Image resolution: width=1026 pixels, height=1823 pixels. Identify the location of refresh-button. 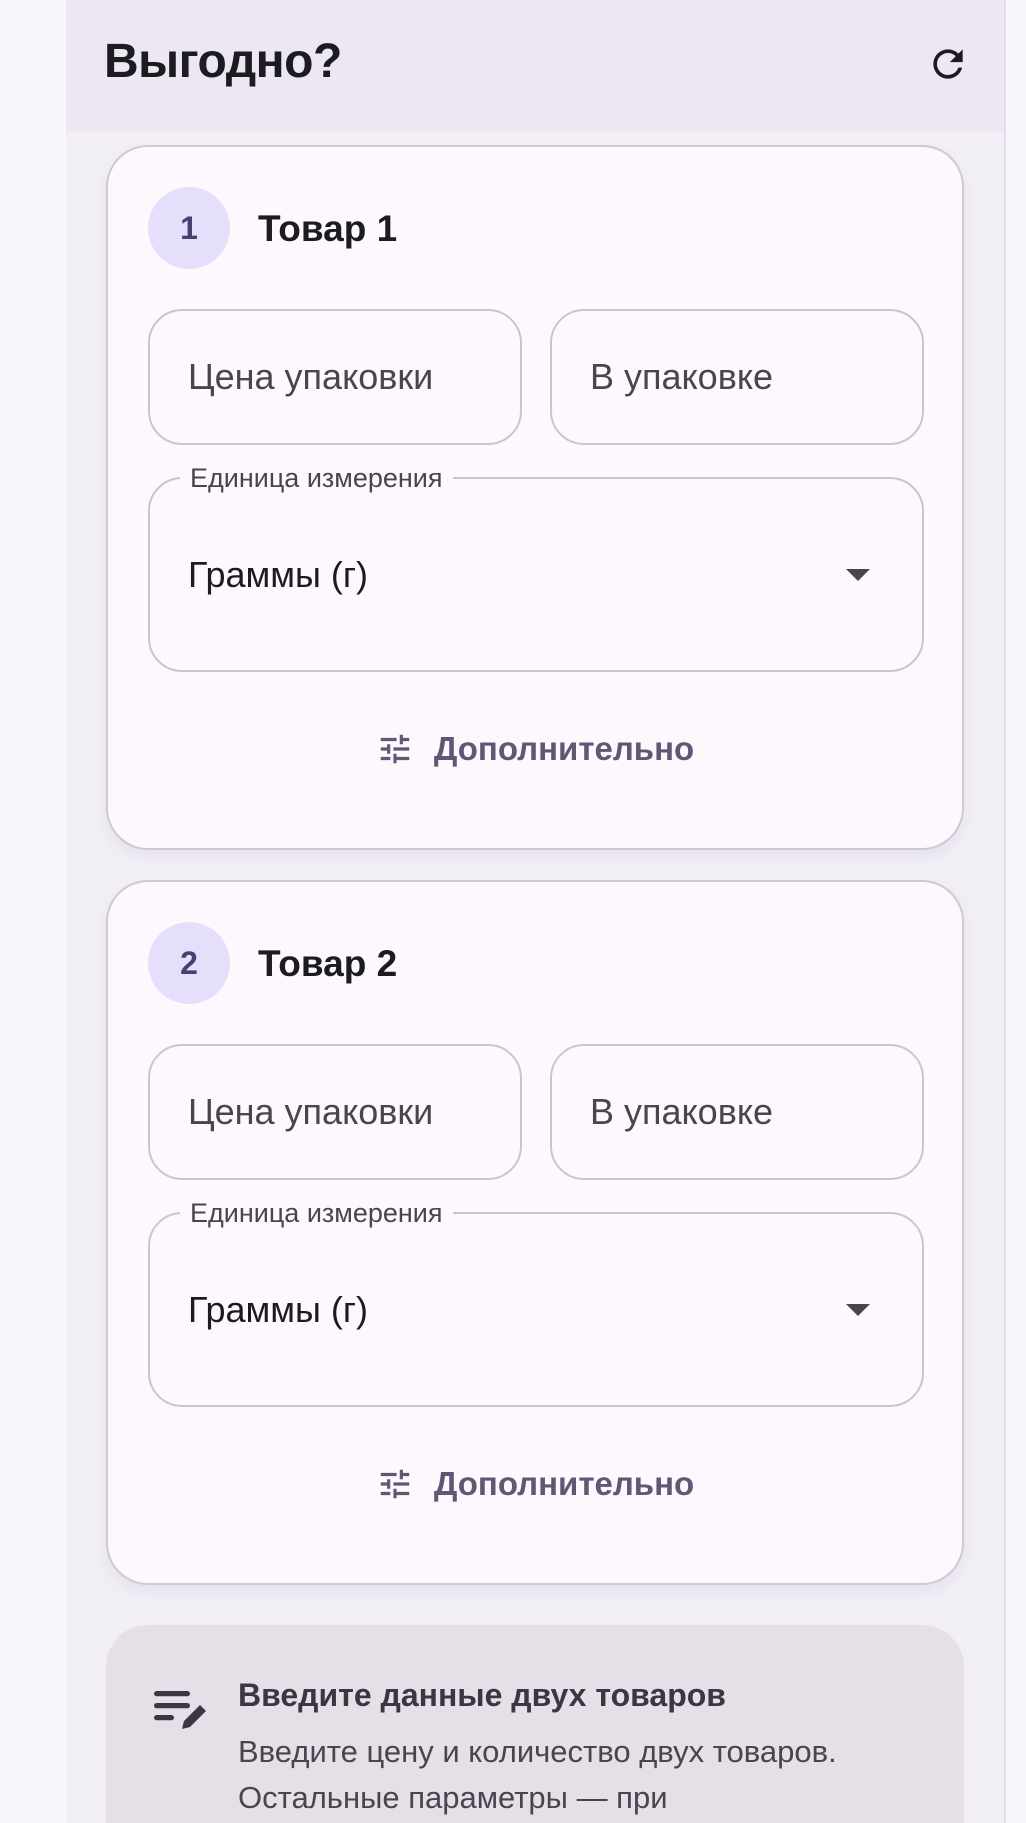
(948, 64).